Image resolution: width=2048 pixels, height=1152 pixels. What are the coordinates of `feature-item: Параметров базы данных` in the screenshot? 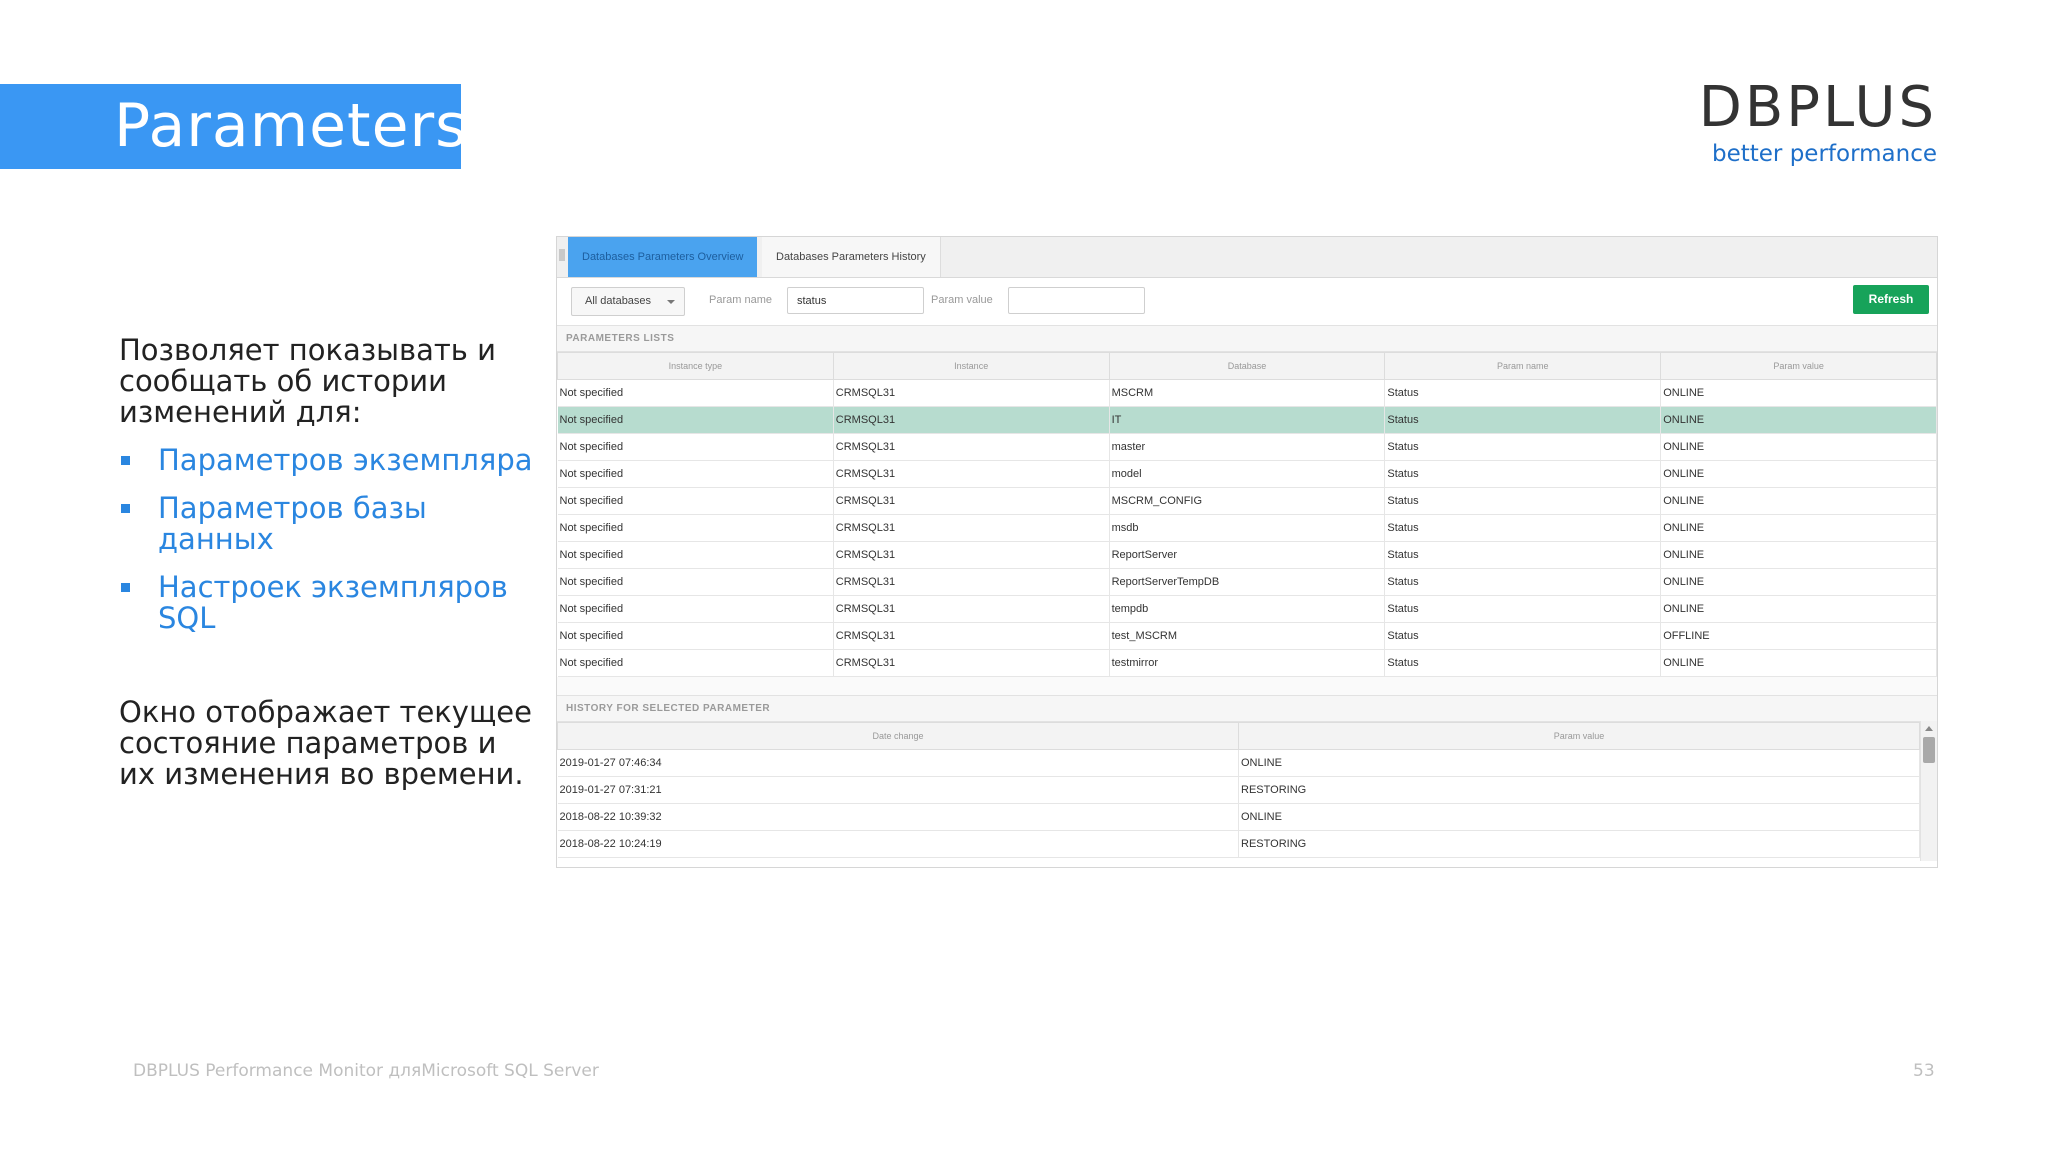 It's located at (329, 524).